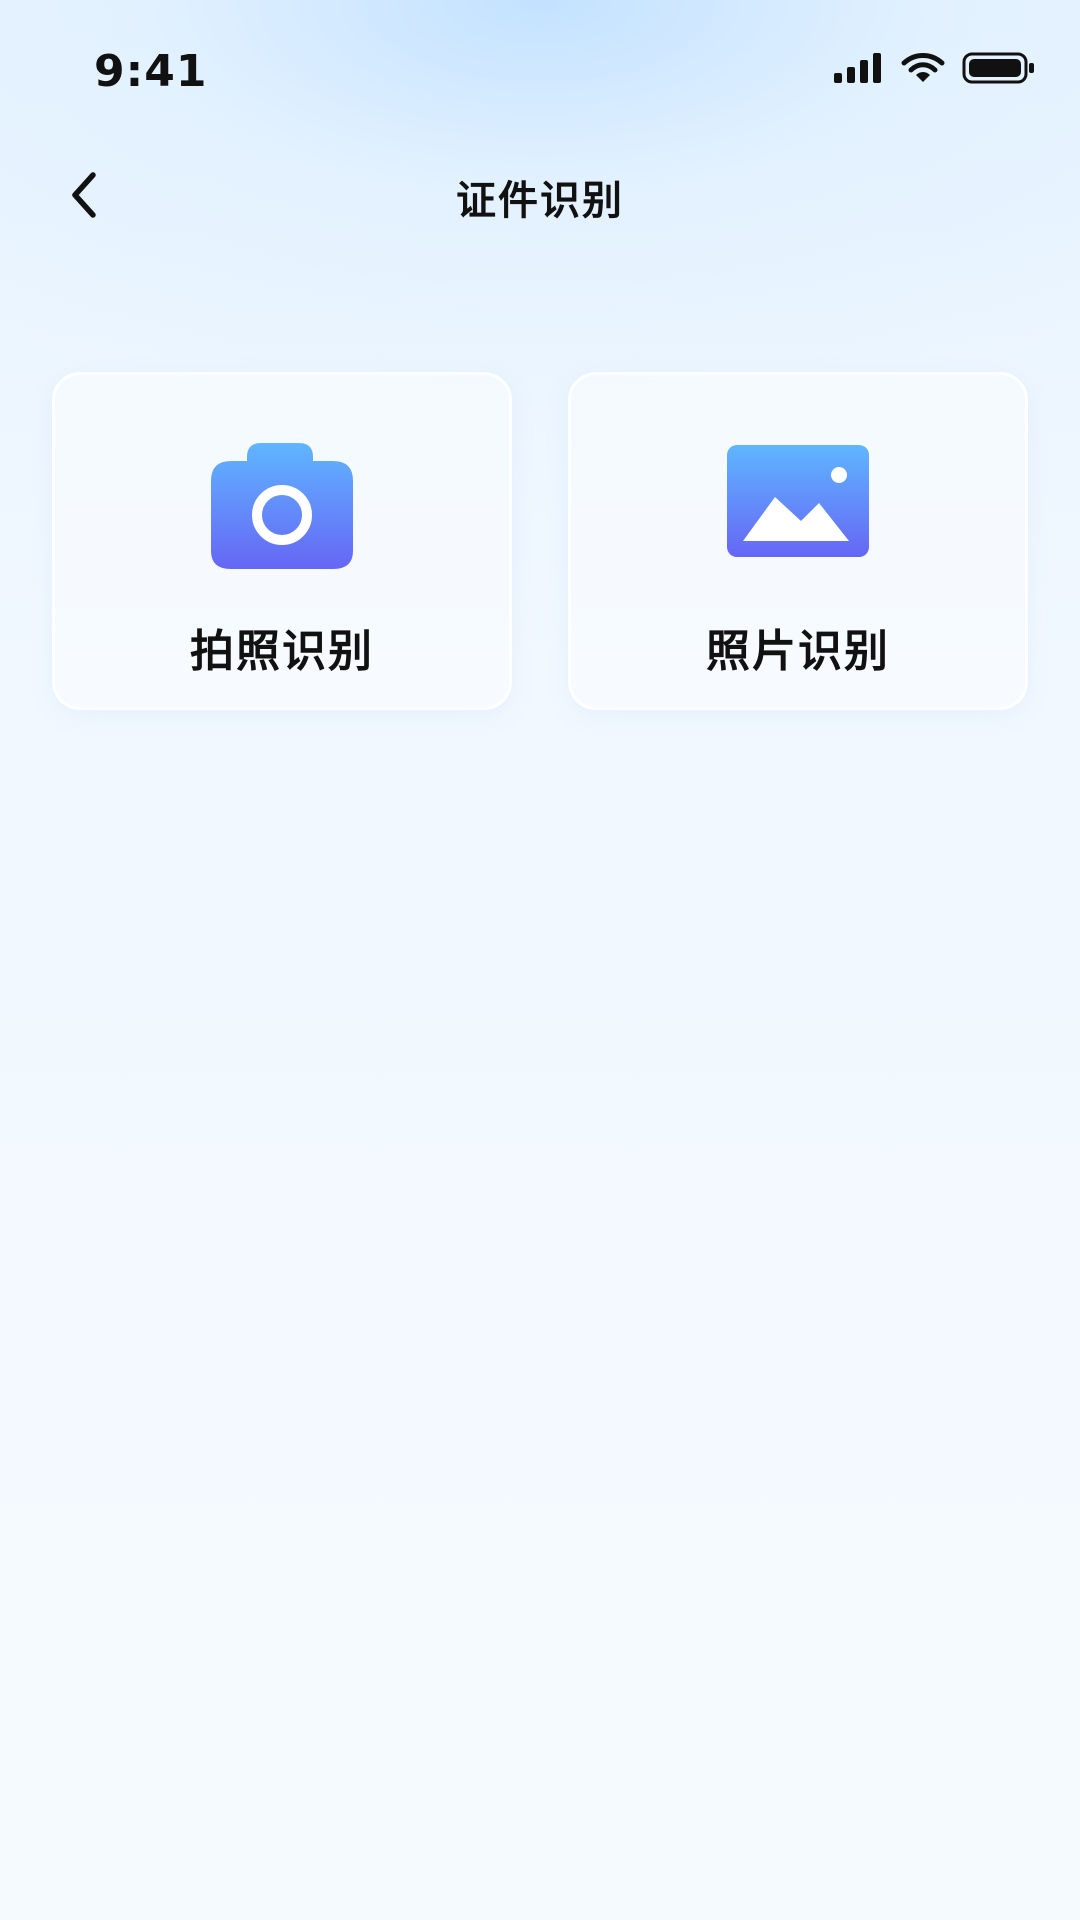 This screenshot has width=1080, height=1920. What do you see at coordinates (151, 71) in the screenshot?
I see `status-time: 9:41` at bounding box center [151, 71].